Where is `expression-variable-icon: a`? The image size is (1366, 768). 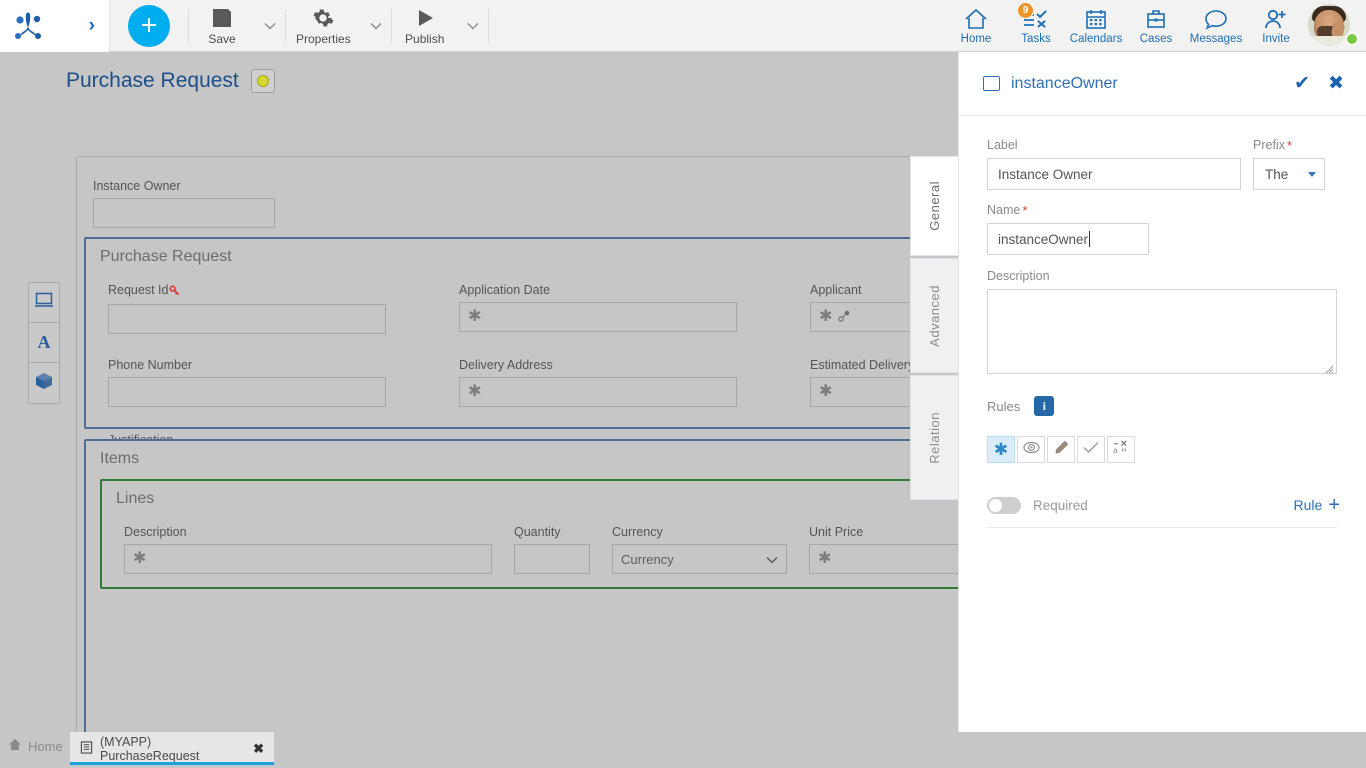 expression-variable-icon: a is located at coordinates (1121, 450).